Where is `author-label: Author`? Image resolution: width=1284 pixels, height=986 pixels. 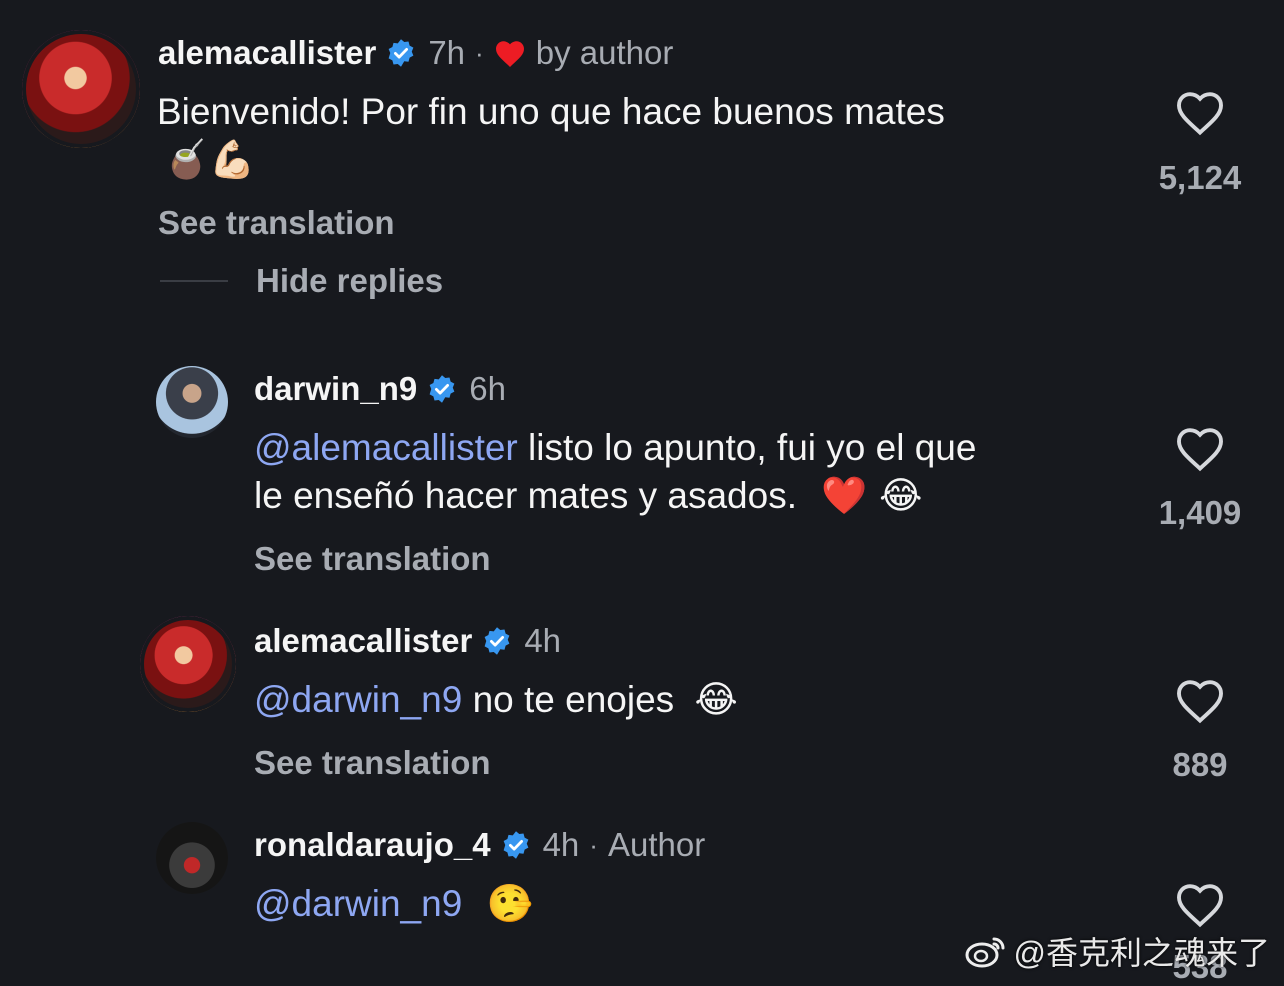
author-label: Author is located at coordinates (656, 844).